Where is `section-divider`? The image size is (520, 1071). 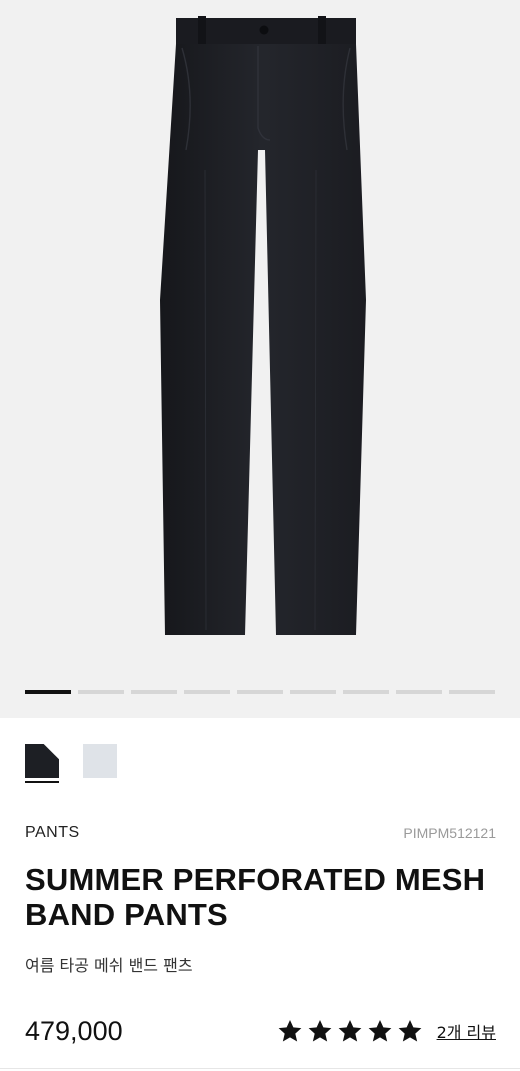
section-divider is located at coordinates (260, 1068).